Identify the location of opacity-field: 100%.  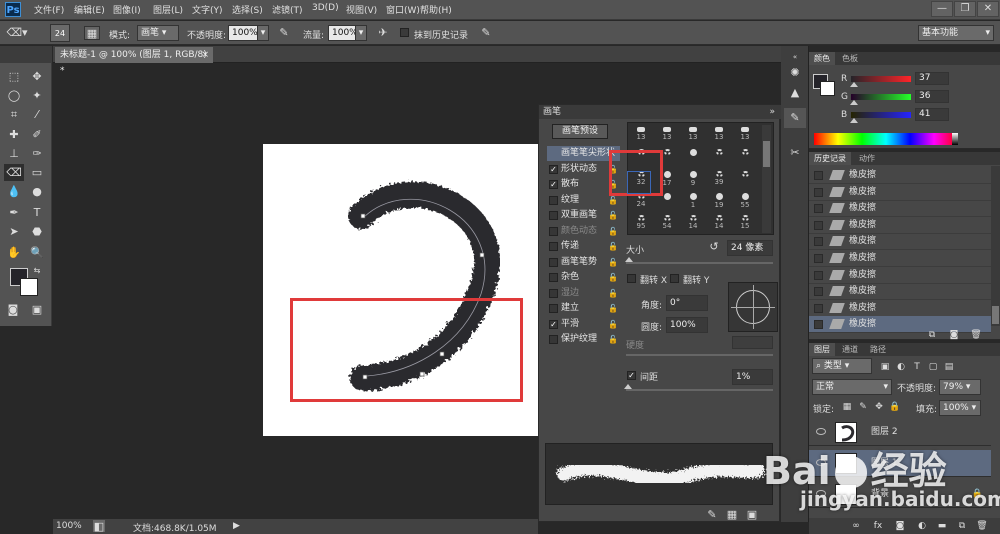
(243, 33).